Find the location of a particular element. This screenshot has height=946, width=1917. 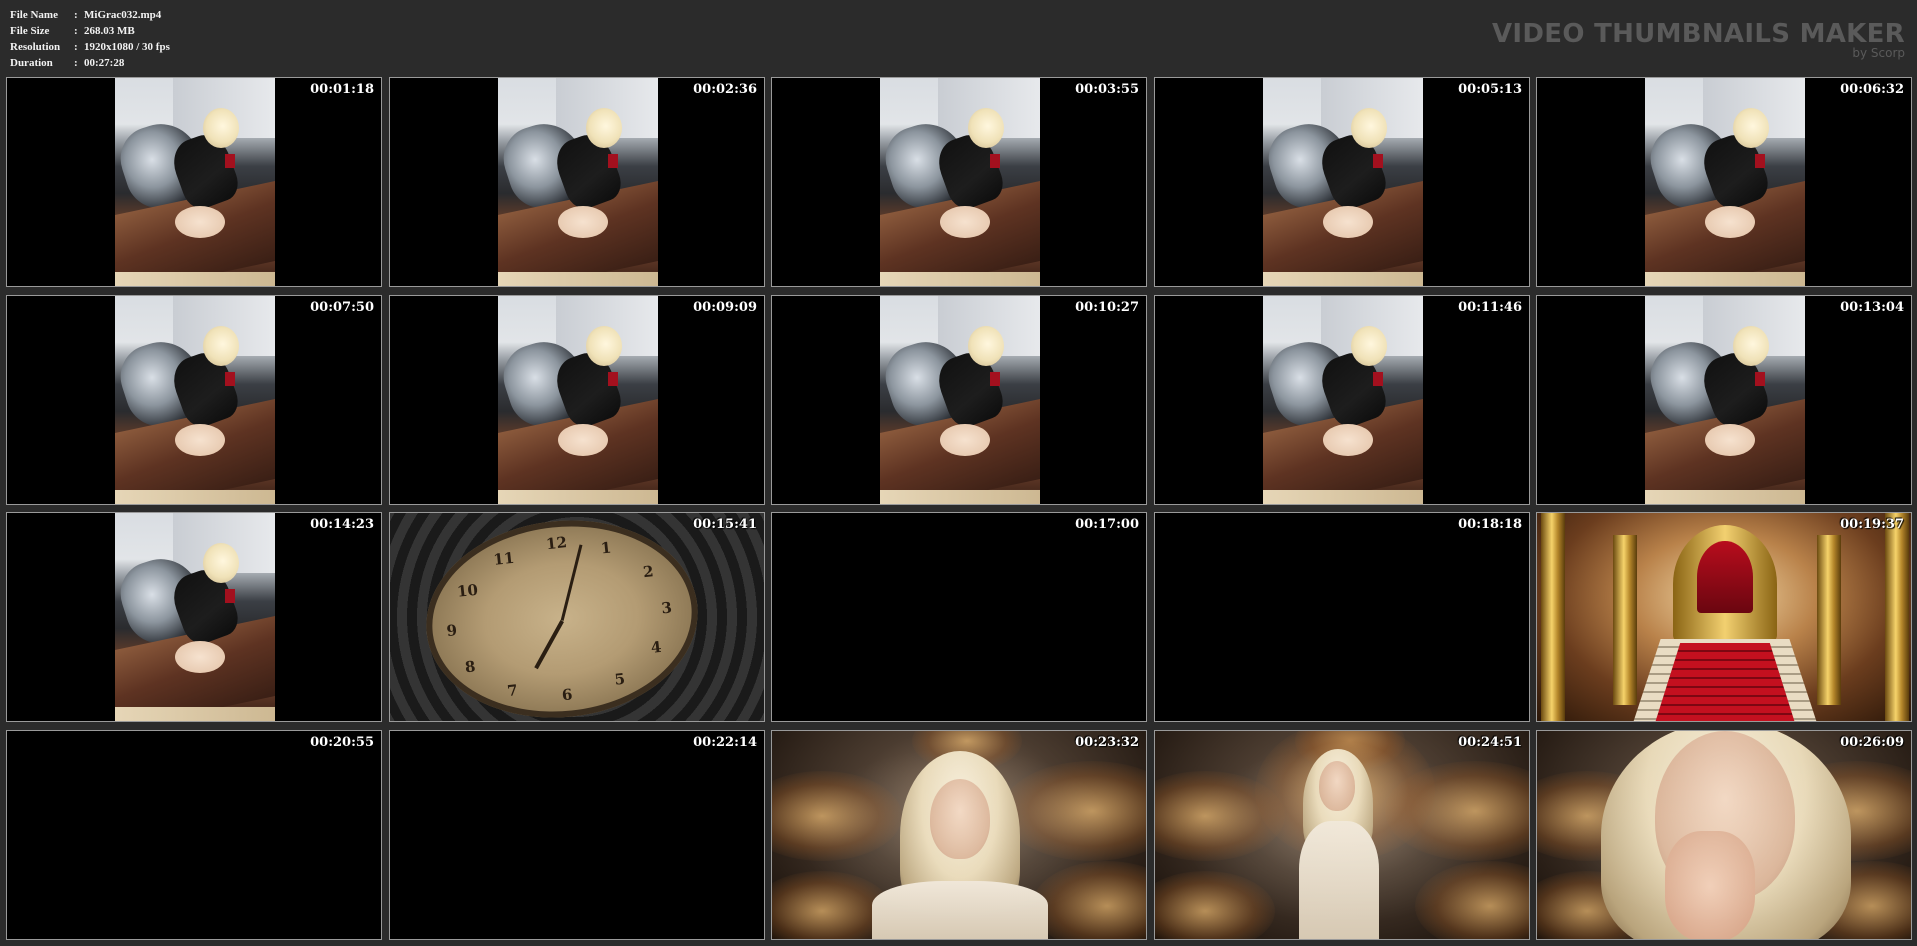

timestamp: 00:19:37 is located at coordinates (1872, 524).